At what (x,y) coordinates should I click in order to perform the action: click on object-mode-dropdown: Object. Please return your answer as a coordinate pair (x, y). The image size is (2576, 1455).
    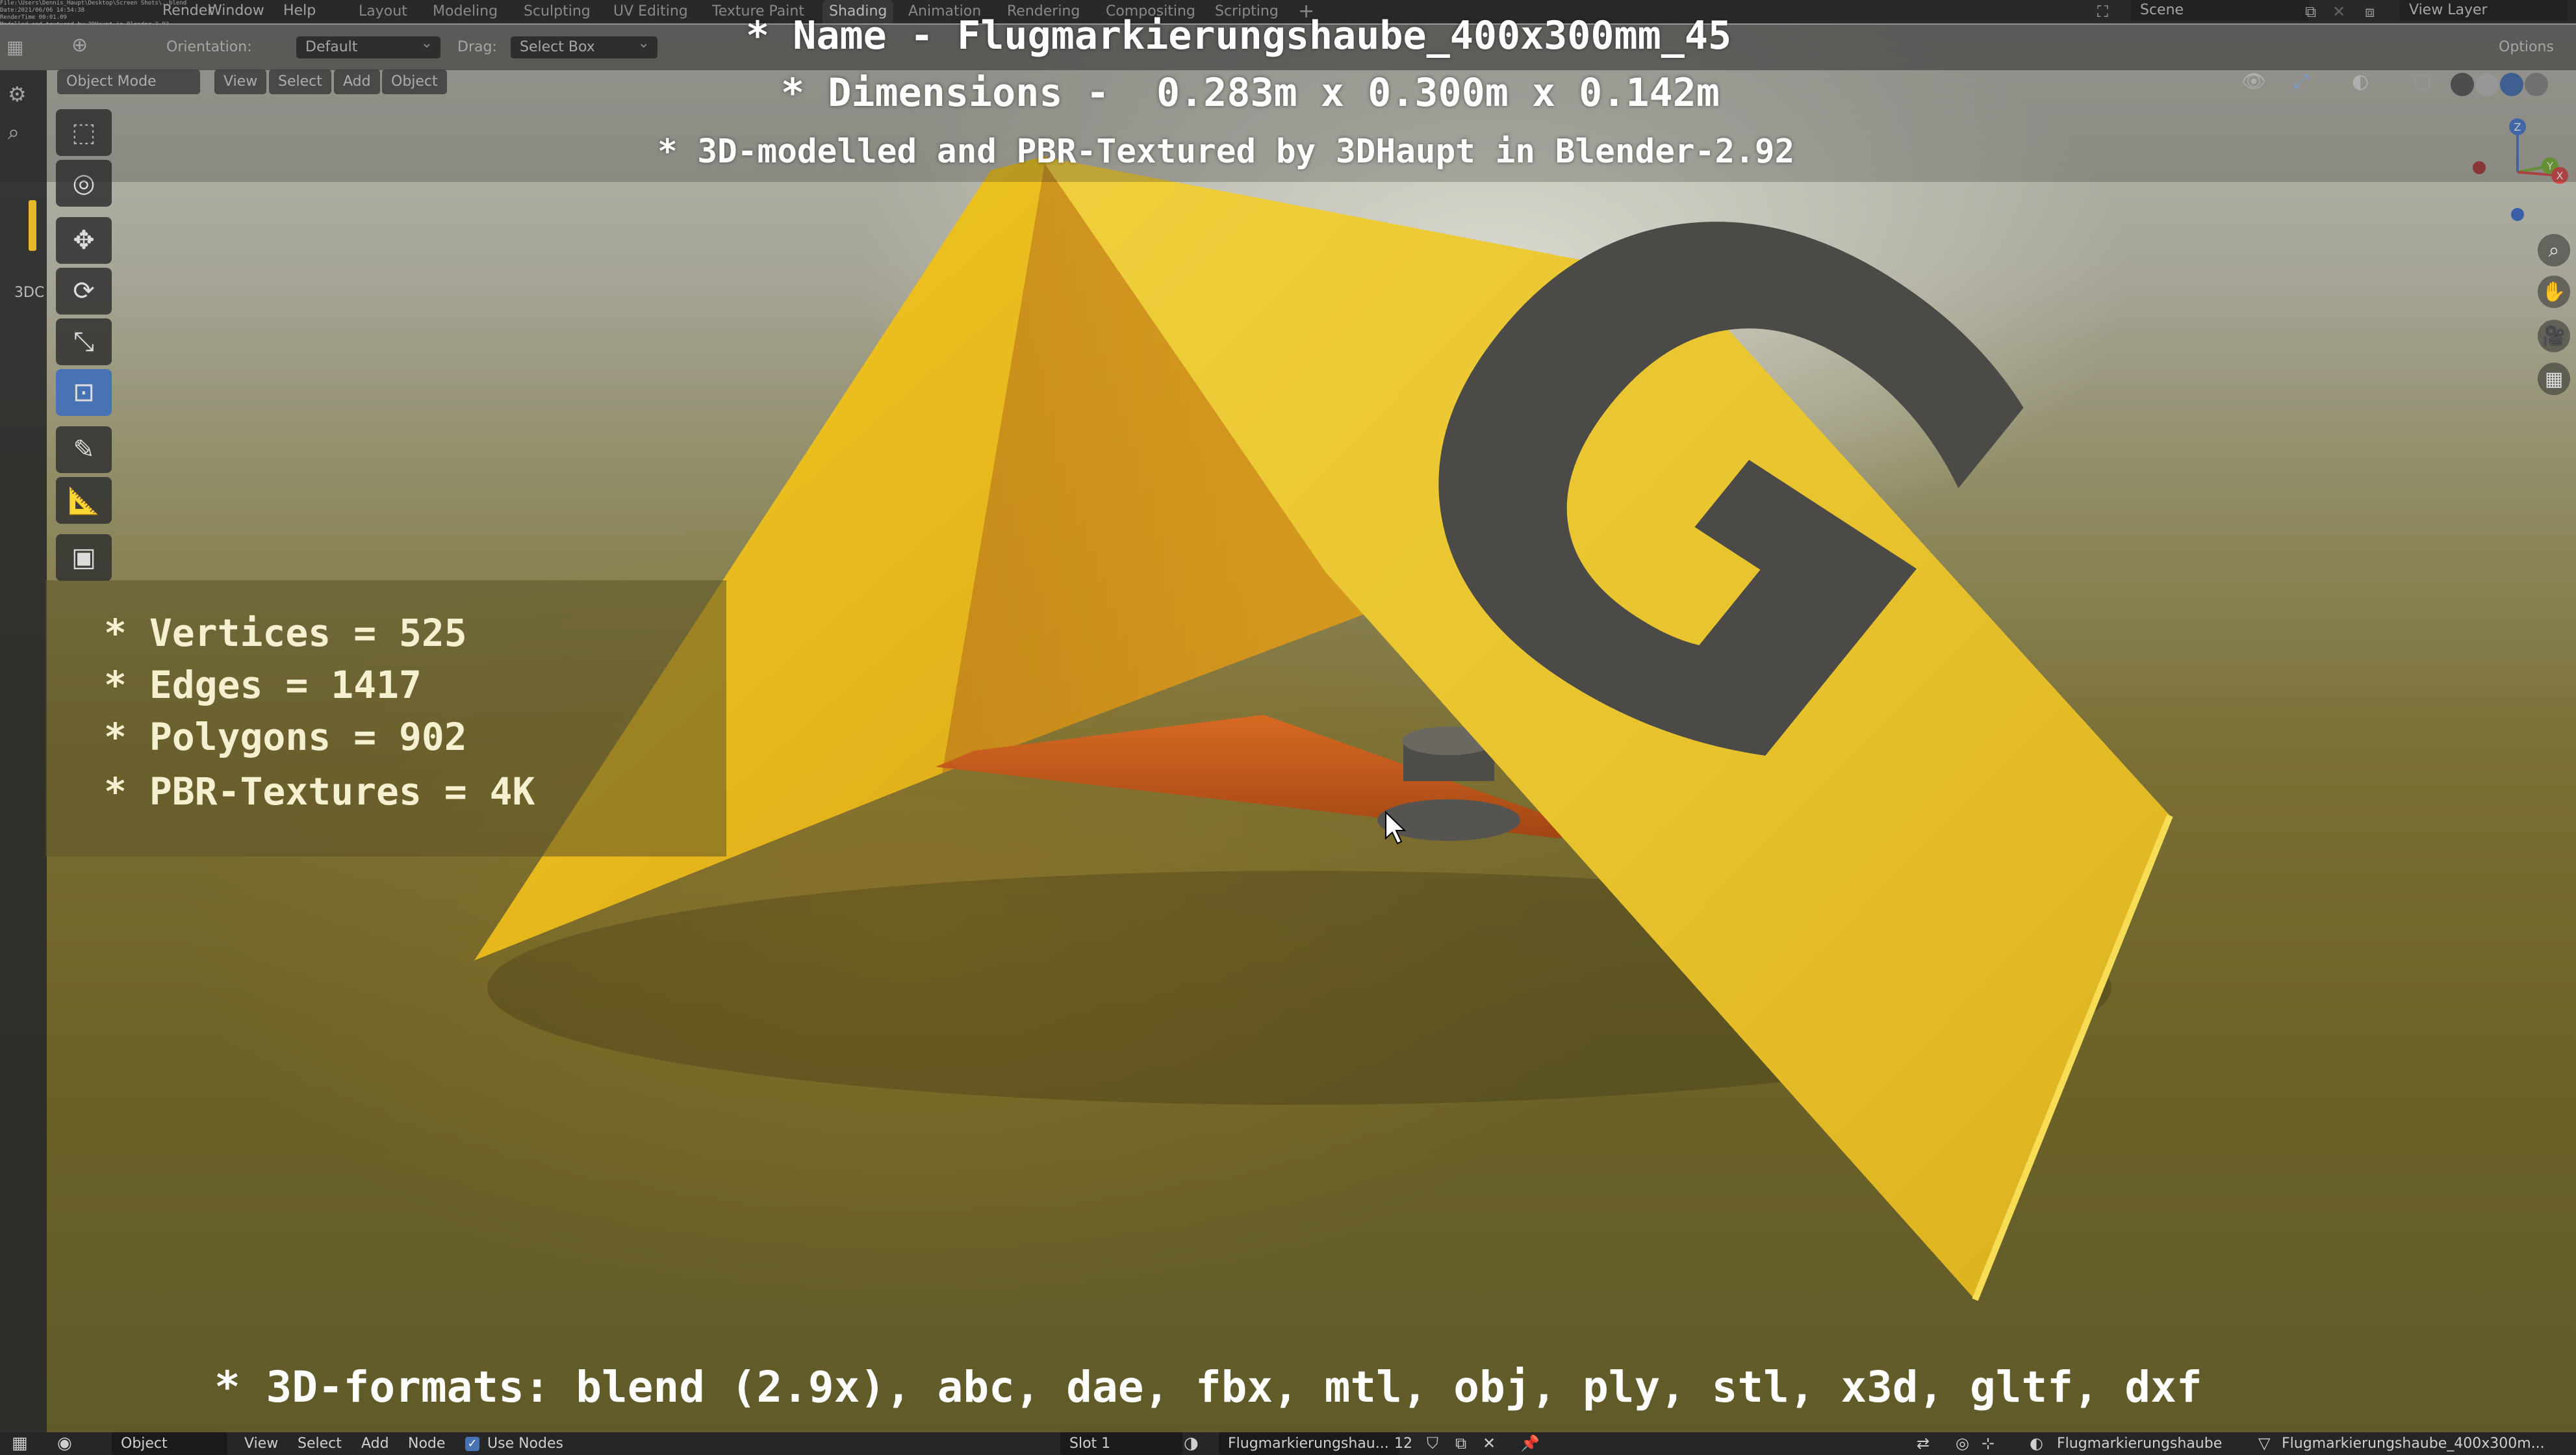
    Looking at the image, I should click on (169, 1444).